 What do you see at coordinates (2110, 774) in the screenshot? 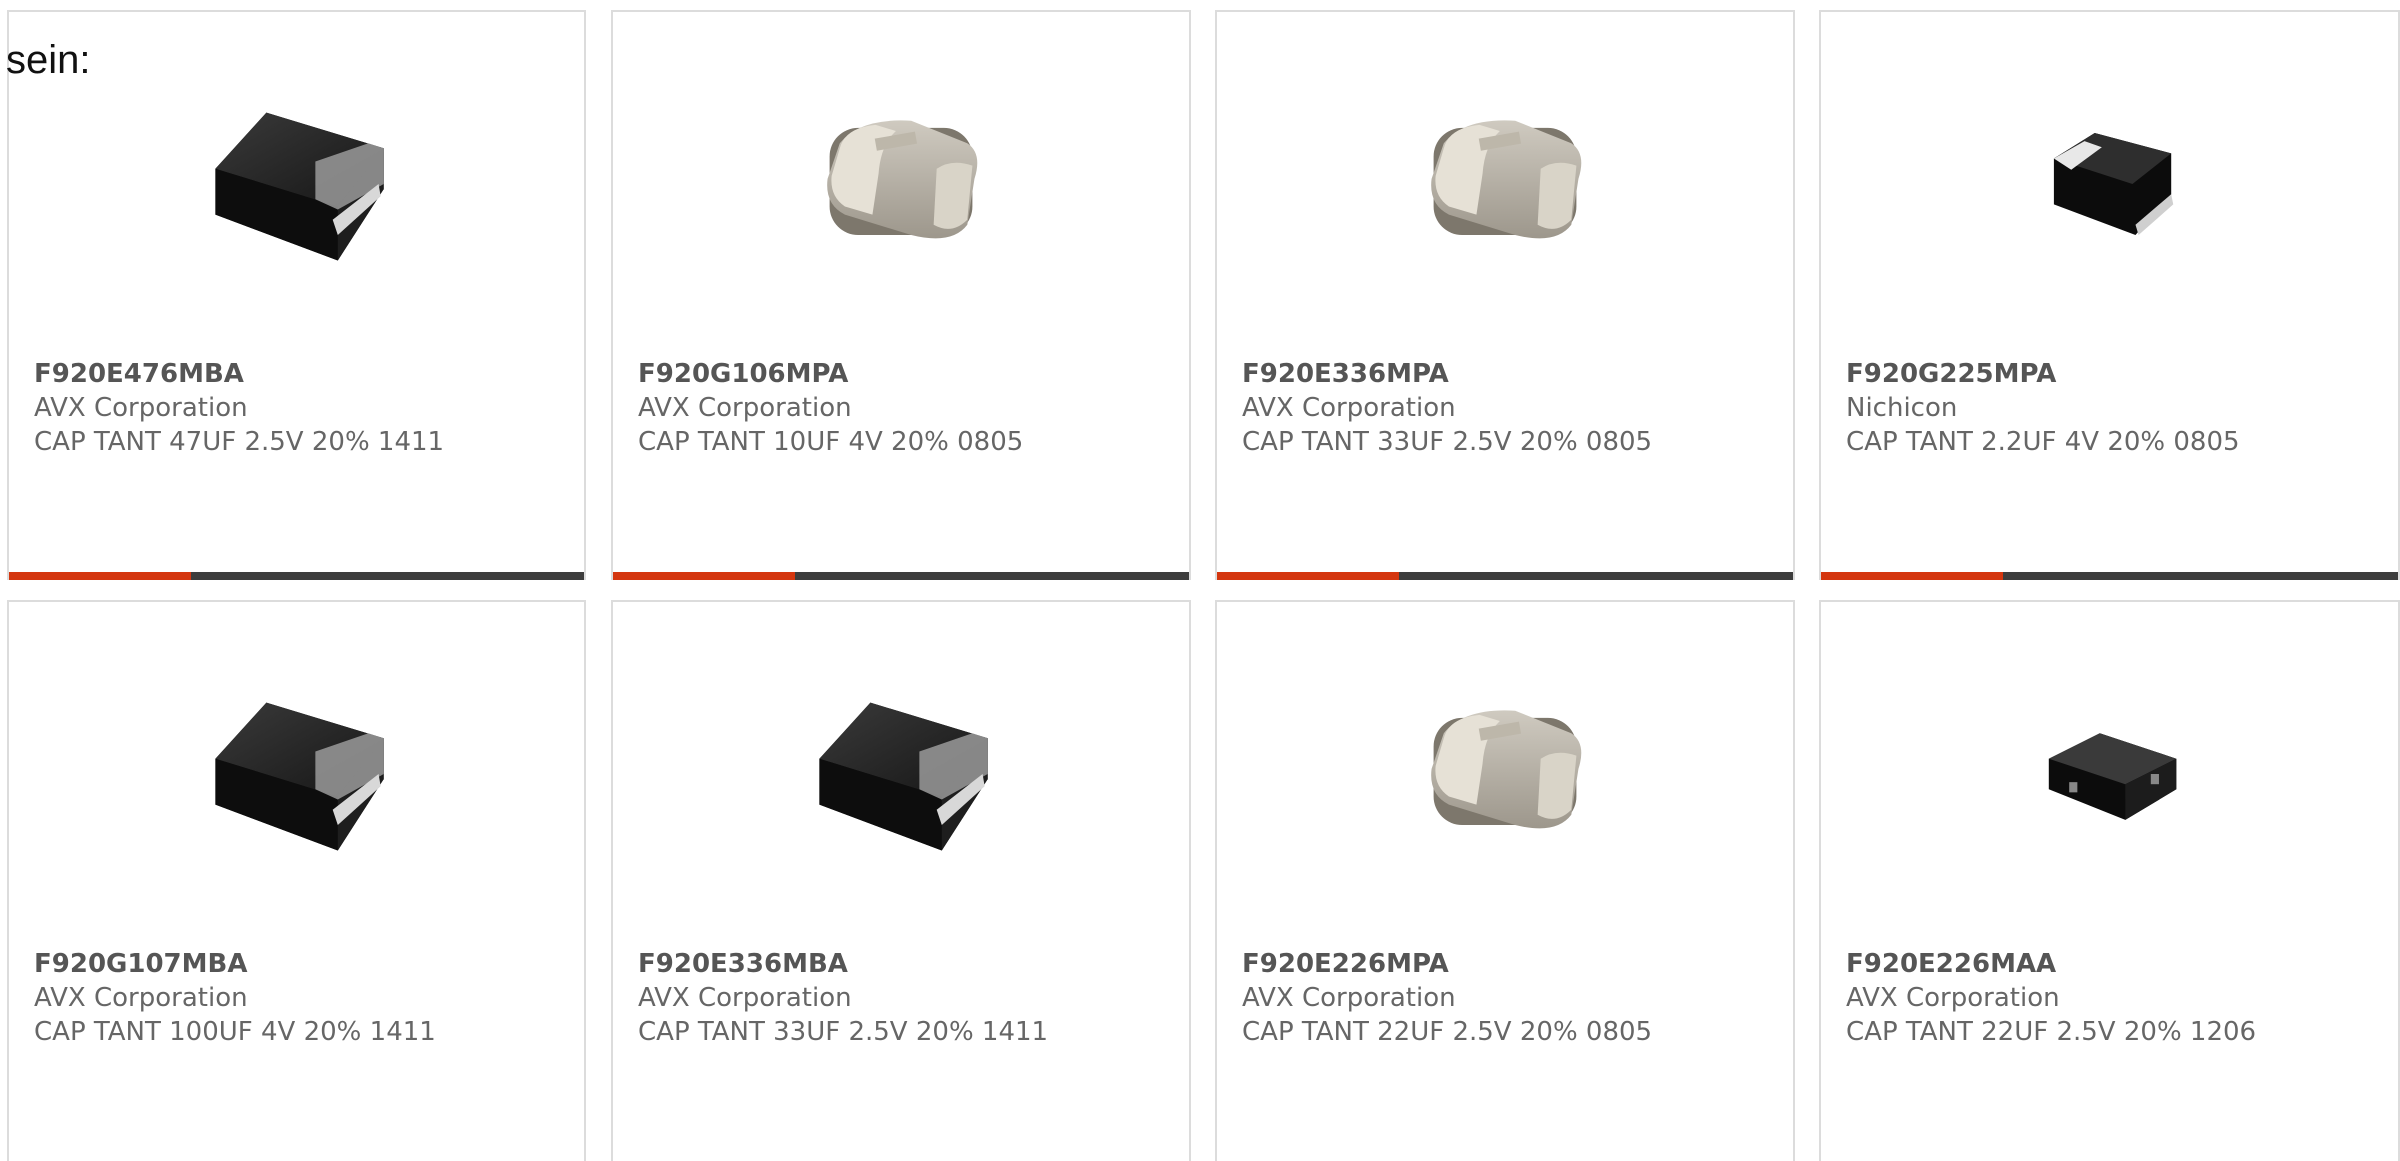
I see `slim-black-tantalum-icon` at bounding box center [2110, 774].